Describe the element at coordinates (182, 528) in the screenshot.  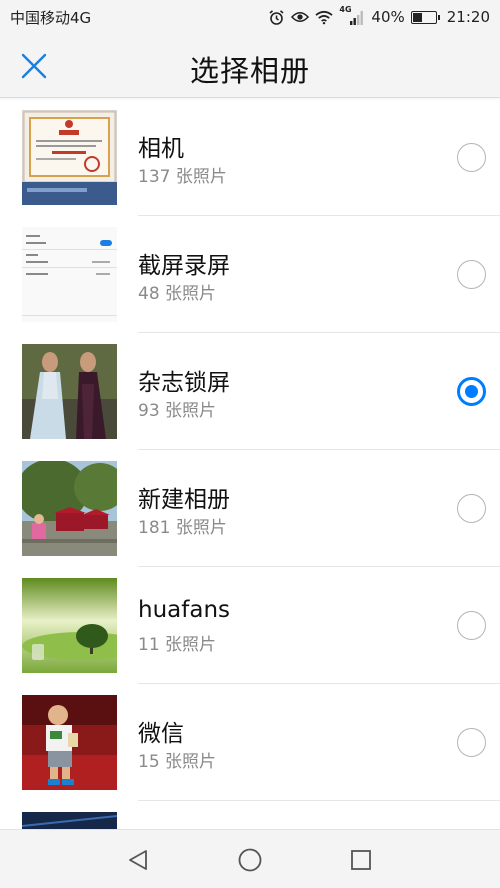
I see `album-count: 181 张照片` at that location.